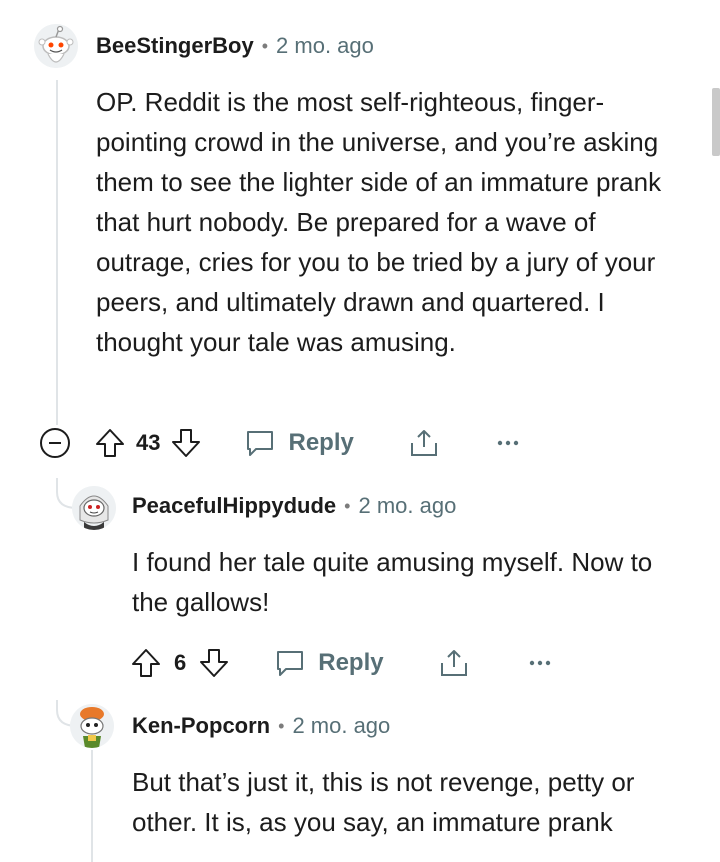  I want to click on comment-meta: PeacefulHippydude • 2 mo. ago, so click(294, 506).